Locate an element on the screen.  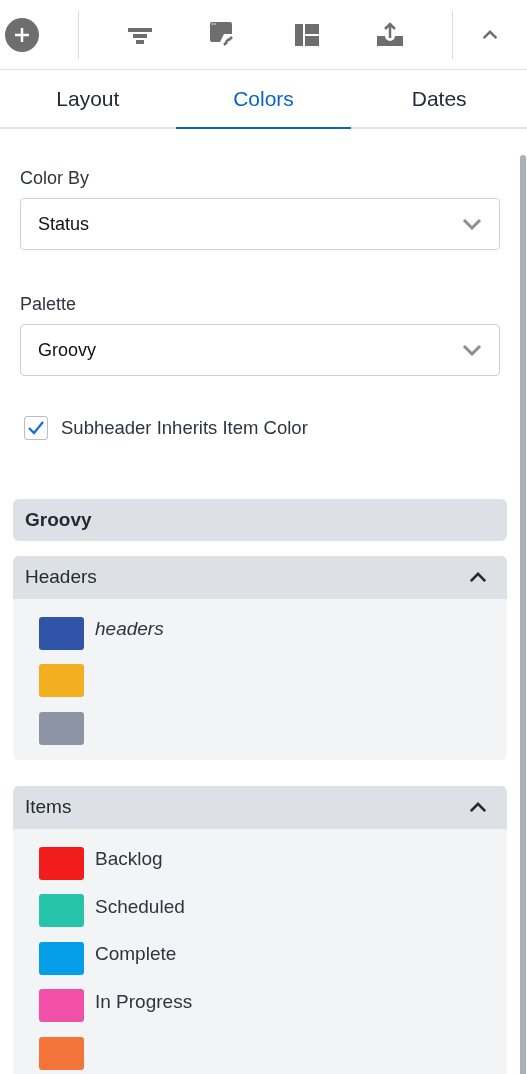
scrollbar is located at coordinates (523, 614).